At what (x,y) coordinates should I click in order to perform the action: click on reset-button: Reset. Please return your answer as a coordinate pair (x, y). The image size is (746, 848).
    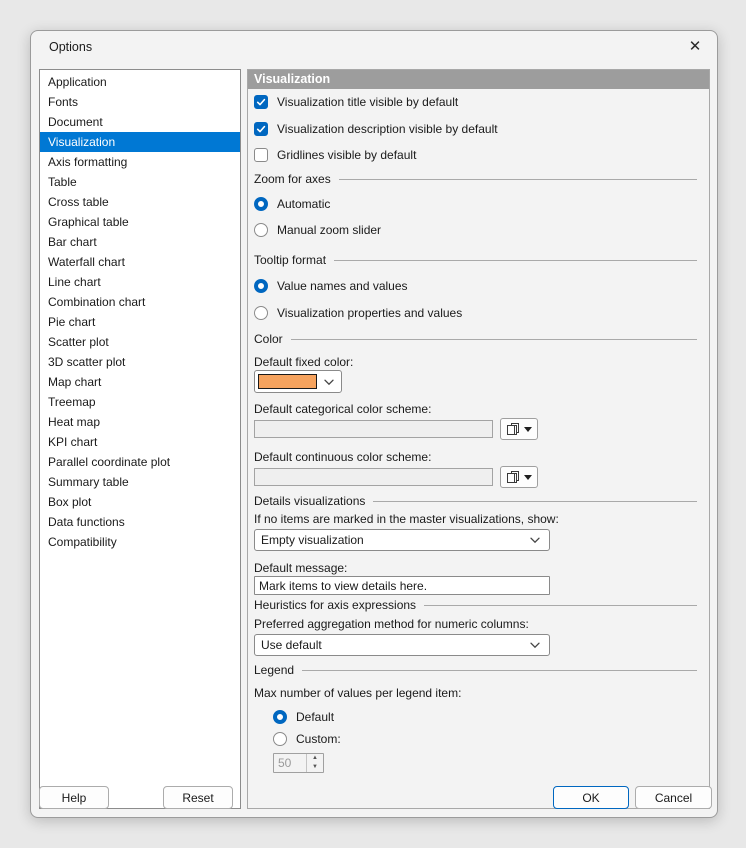
    Looking at the image, I should click on (198, 797).